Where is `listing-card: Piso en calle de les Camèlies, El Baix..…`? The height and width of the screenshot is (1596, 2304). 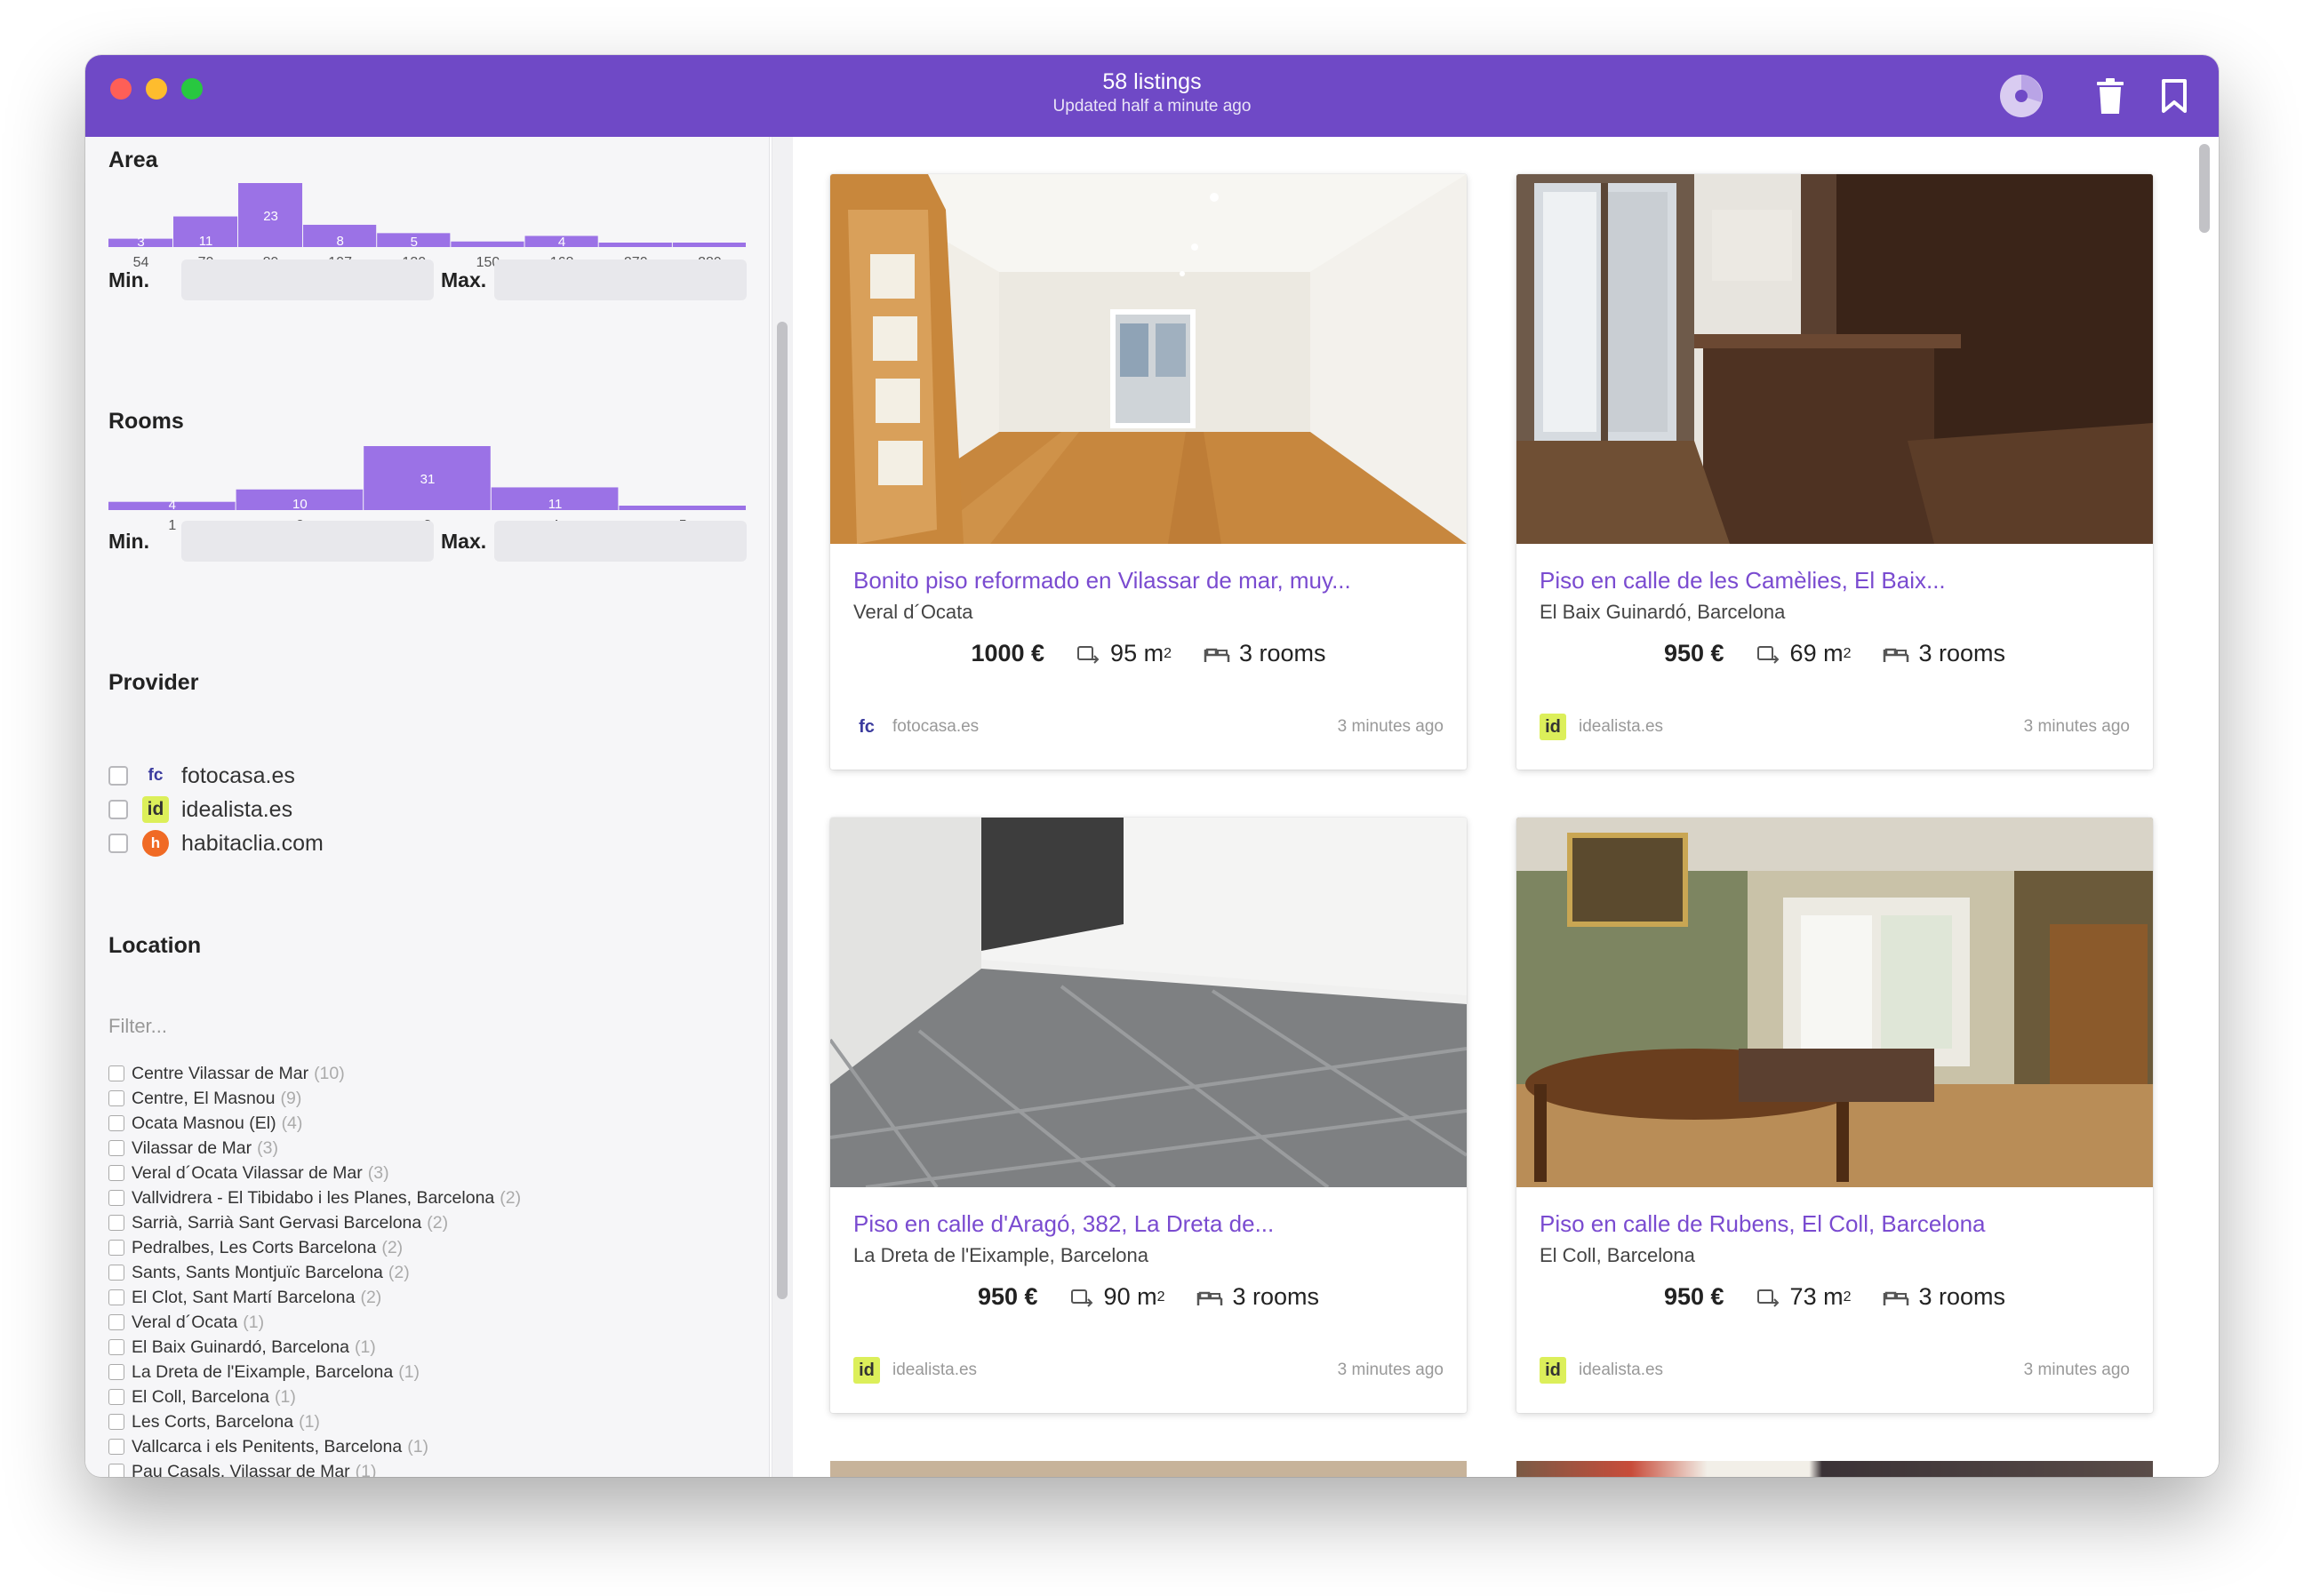
listing-card: Piso en calle de les Camèlies, El Baix..… is located at coordinates (1834, 472).